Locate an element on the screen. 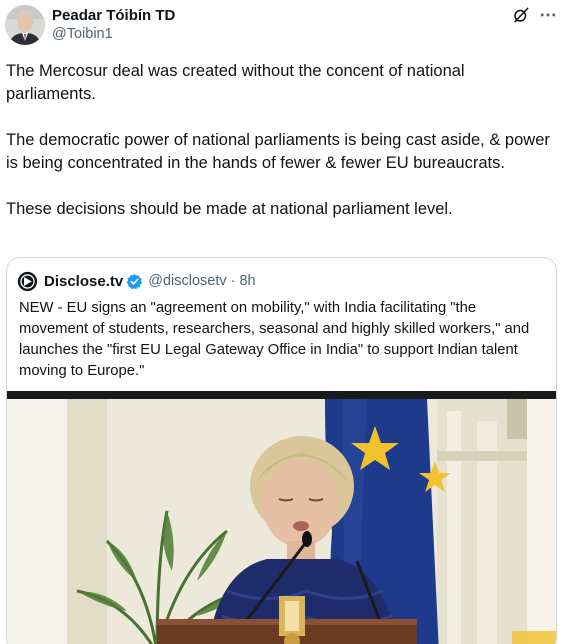 The height and width of the screenshot is (644, 564). author-handle: @Toibin1 is located at coordinates (82, 34).